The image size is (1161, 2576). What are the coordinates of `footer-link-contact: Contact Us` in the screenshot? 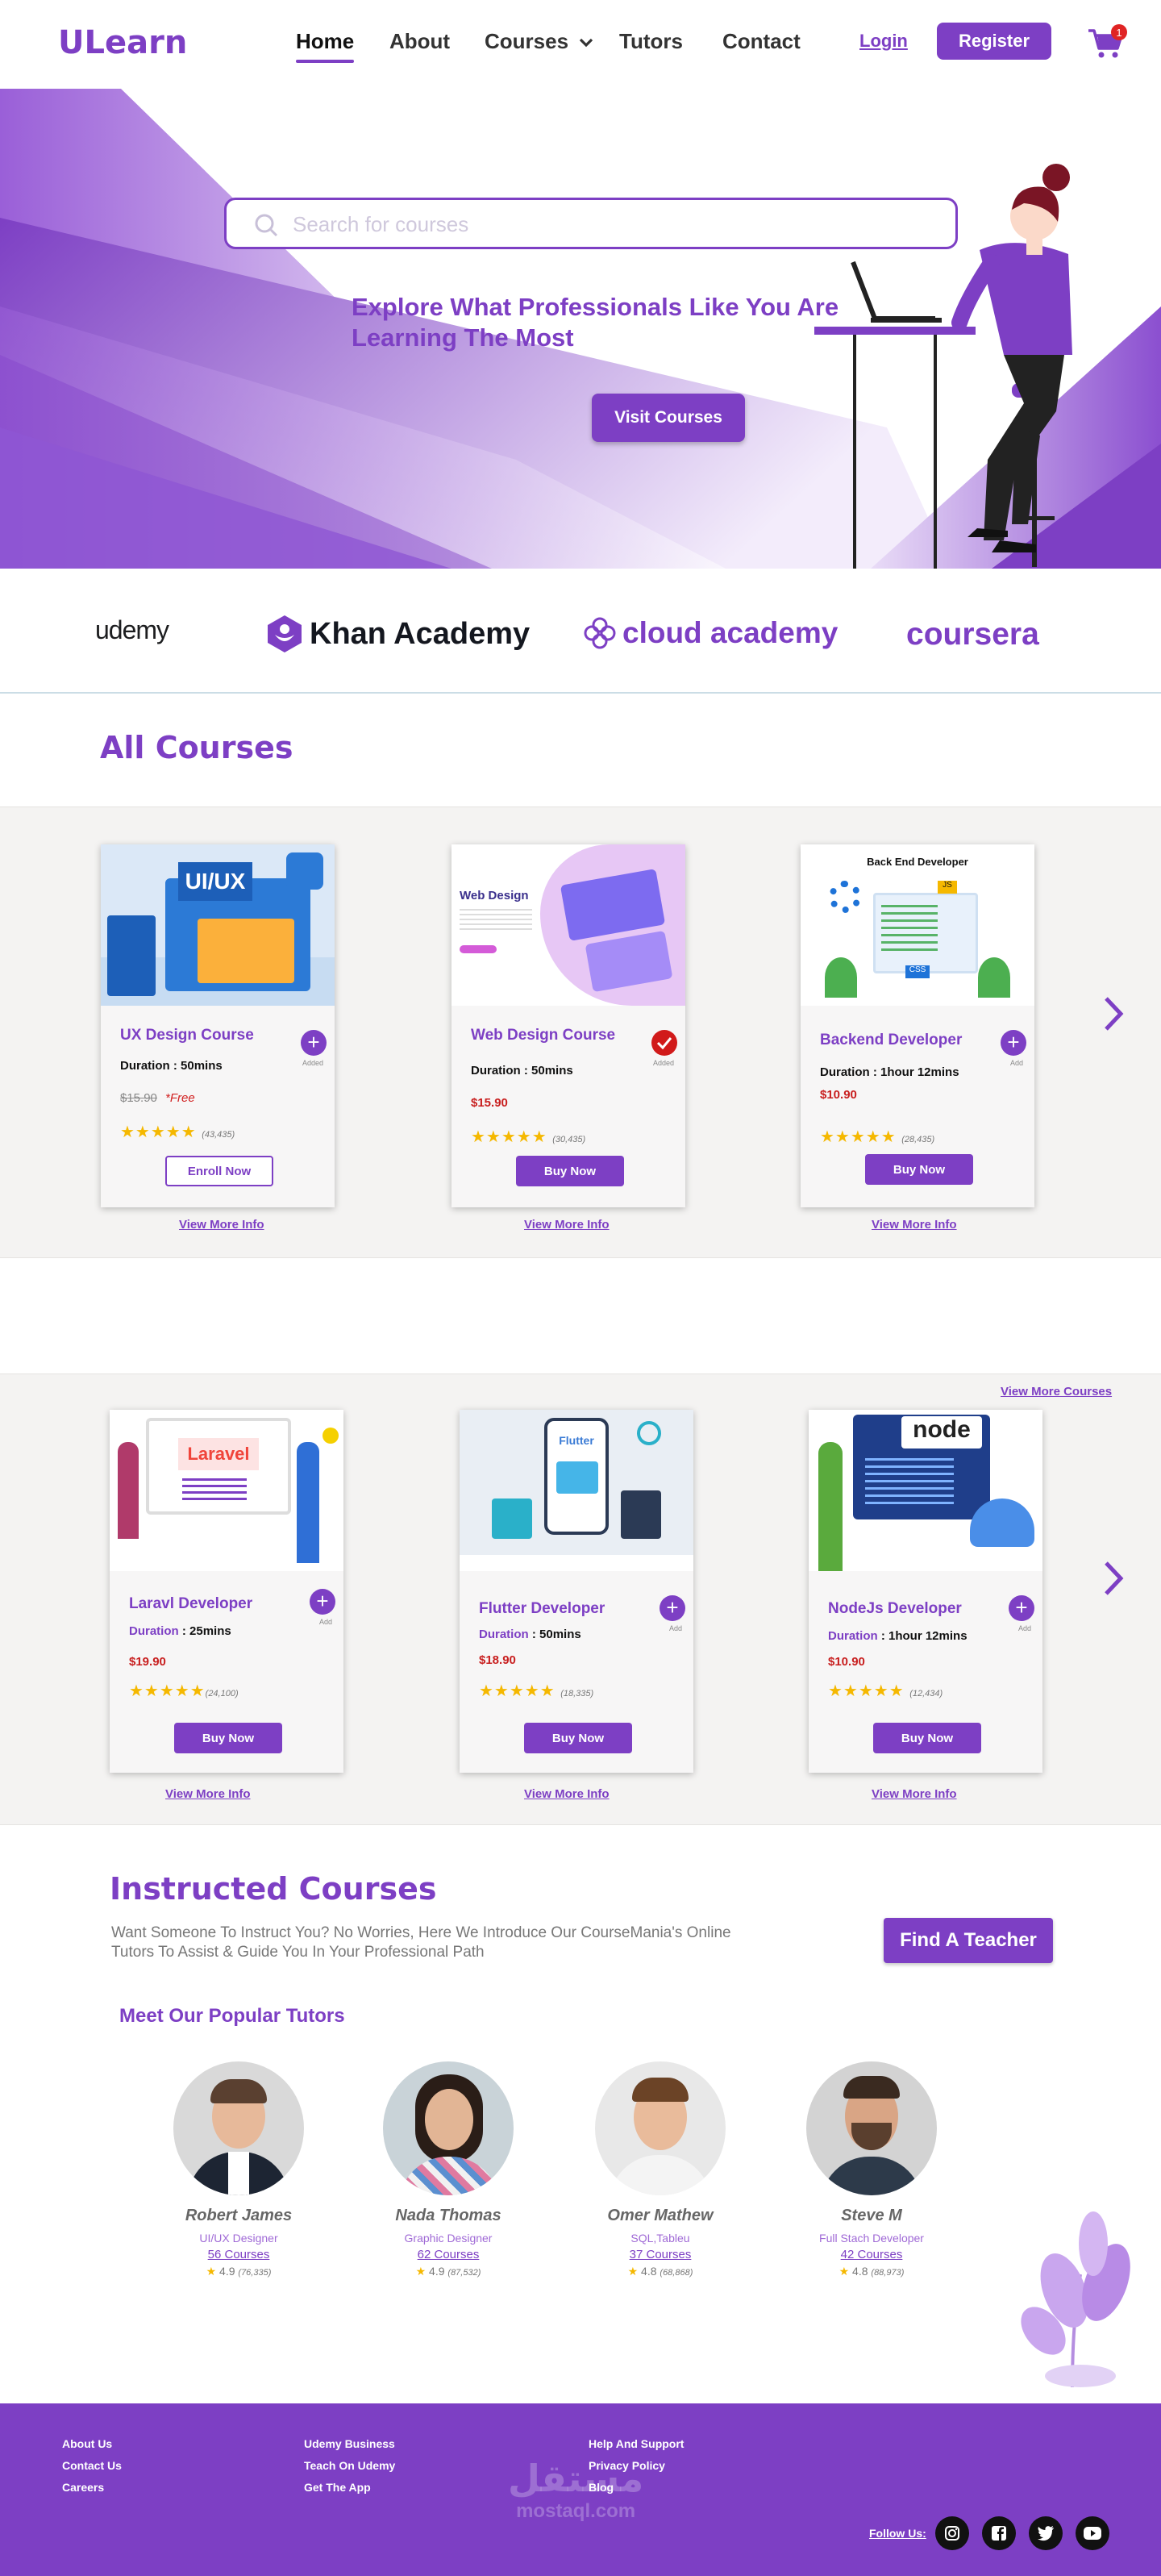 It's located at (92, 2465).